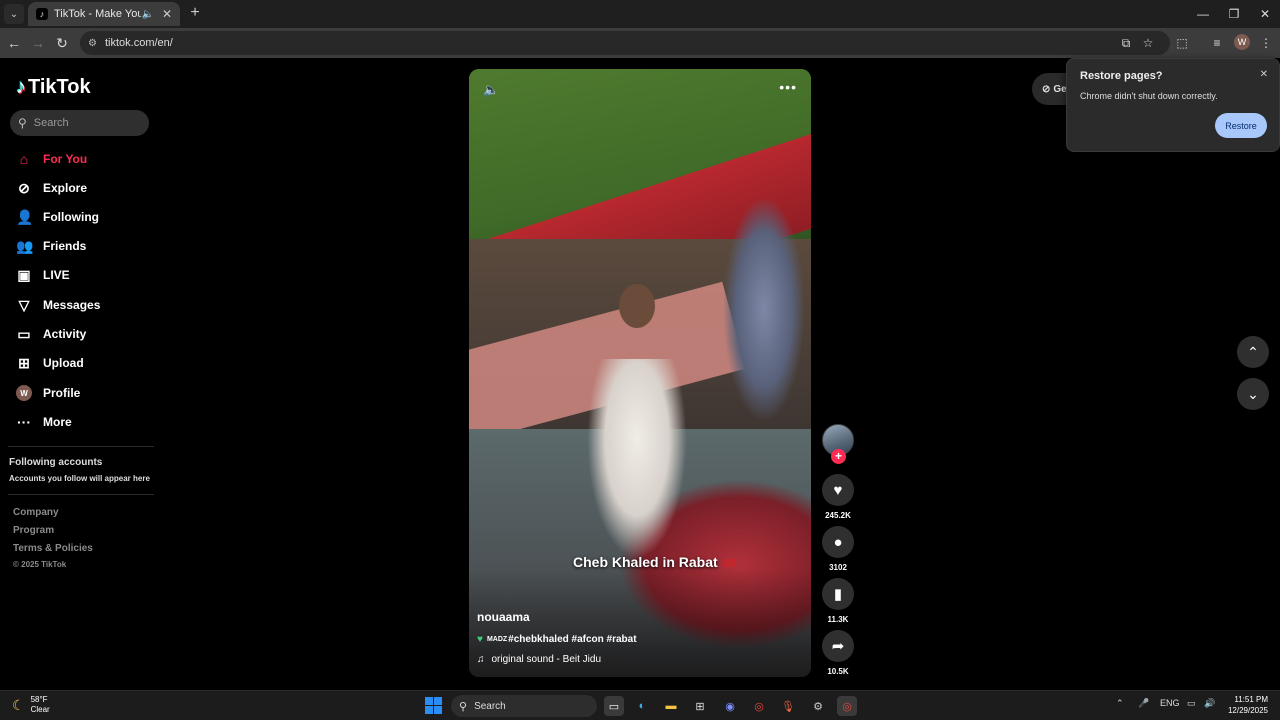  What do you see at coordinates (65, 159) in the screenshot?
I see `nav-label: For You` at bounding box center [65, 159].